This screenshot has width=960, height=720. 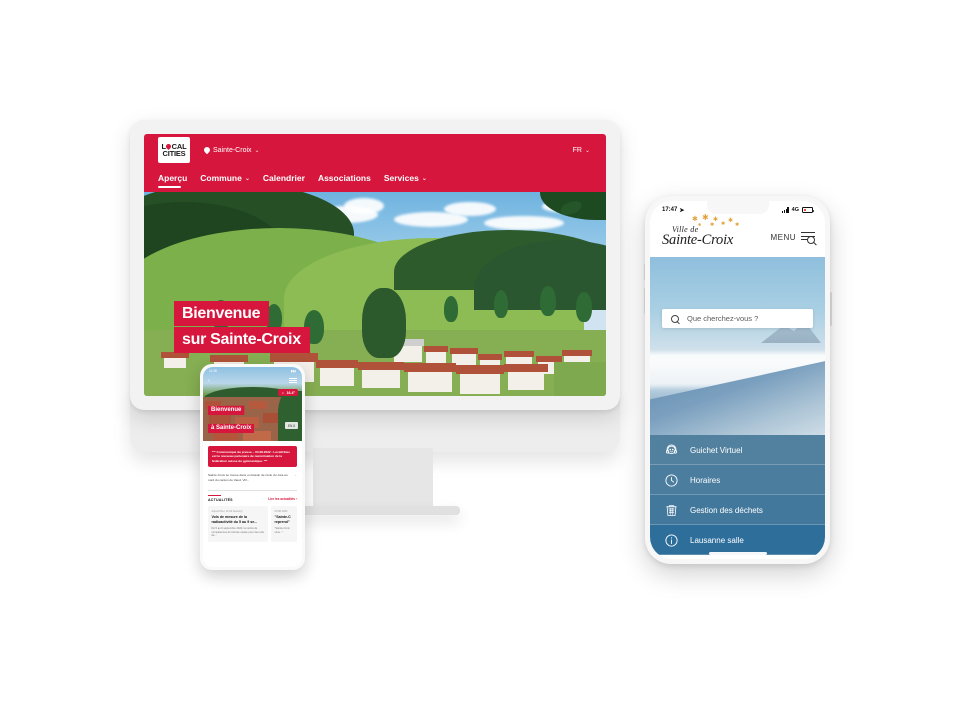 What do you see at coordinates (282, 499) in the screenshot?
I see `news-see-all-link: Lire les actualités ›` at bounding box center [282, 499].